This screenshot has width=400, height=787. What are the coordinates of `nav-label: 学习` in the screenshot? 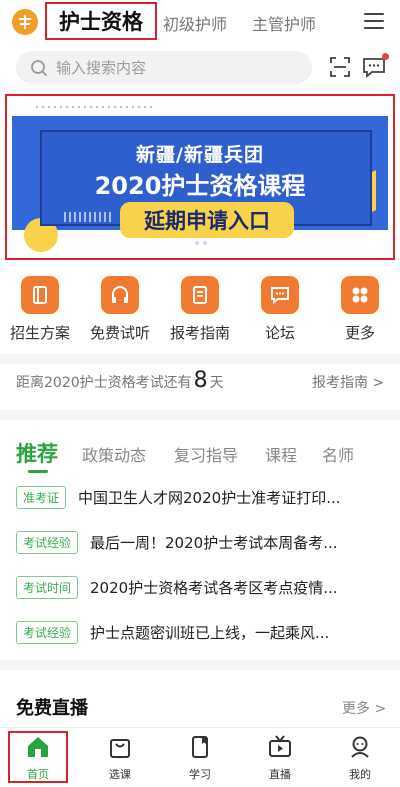 It's located at (200, 774).